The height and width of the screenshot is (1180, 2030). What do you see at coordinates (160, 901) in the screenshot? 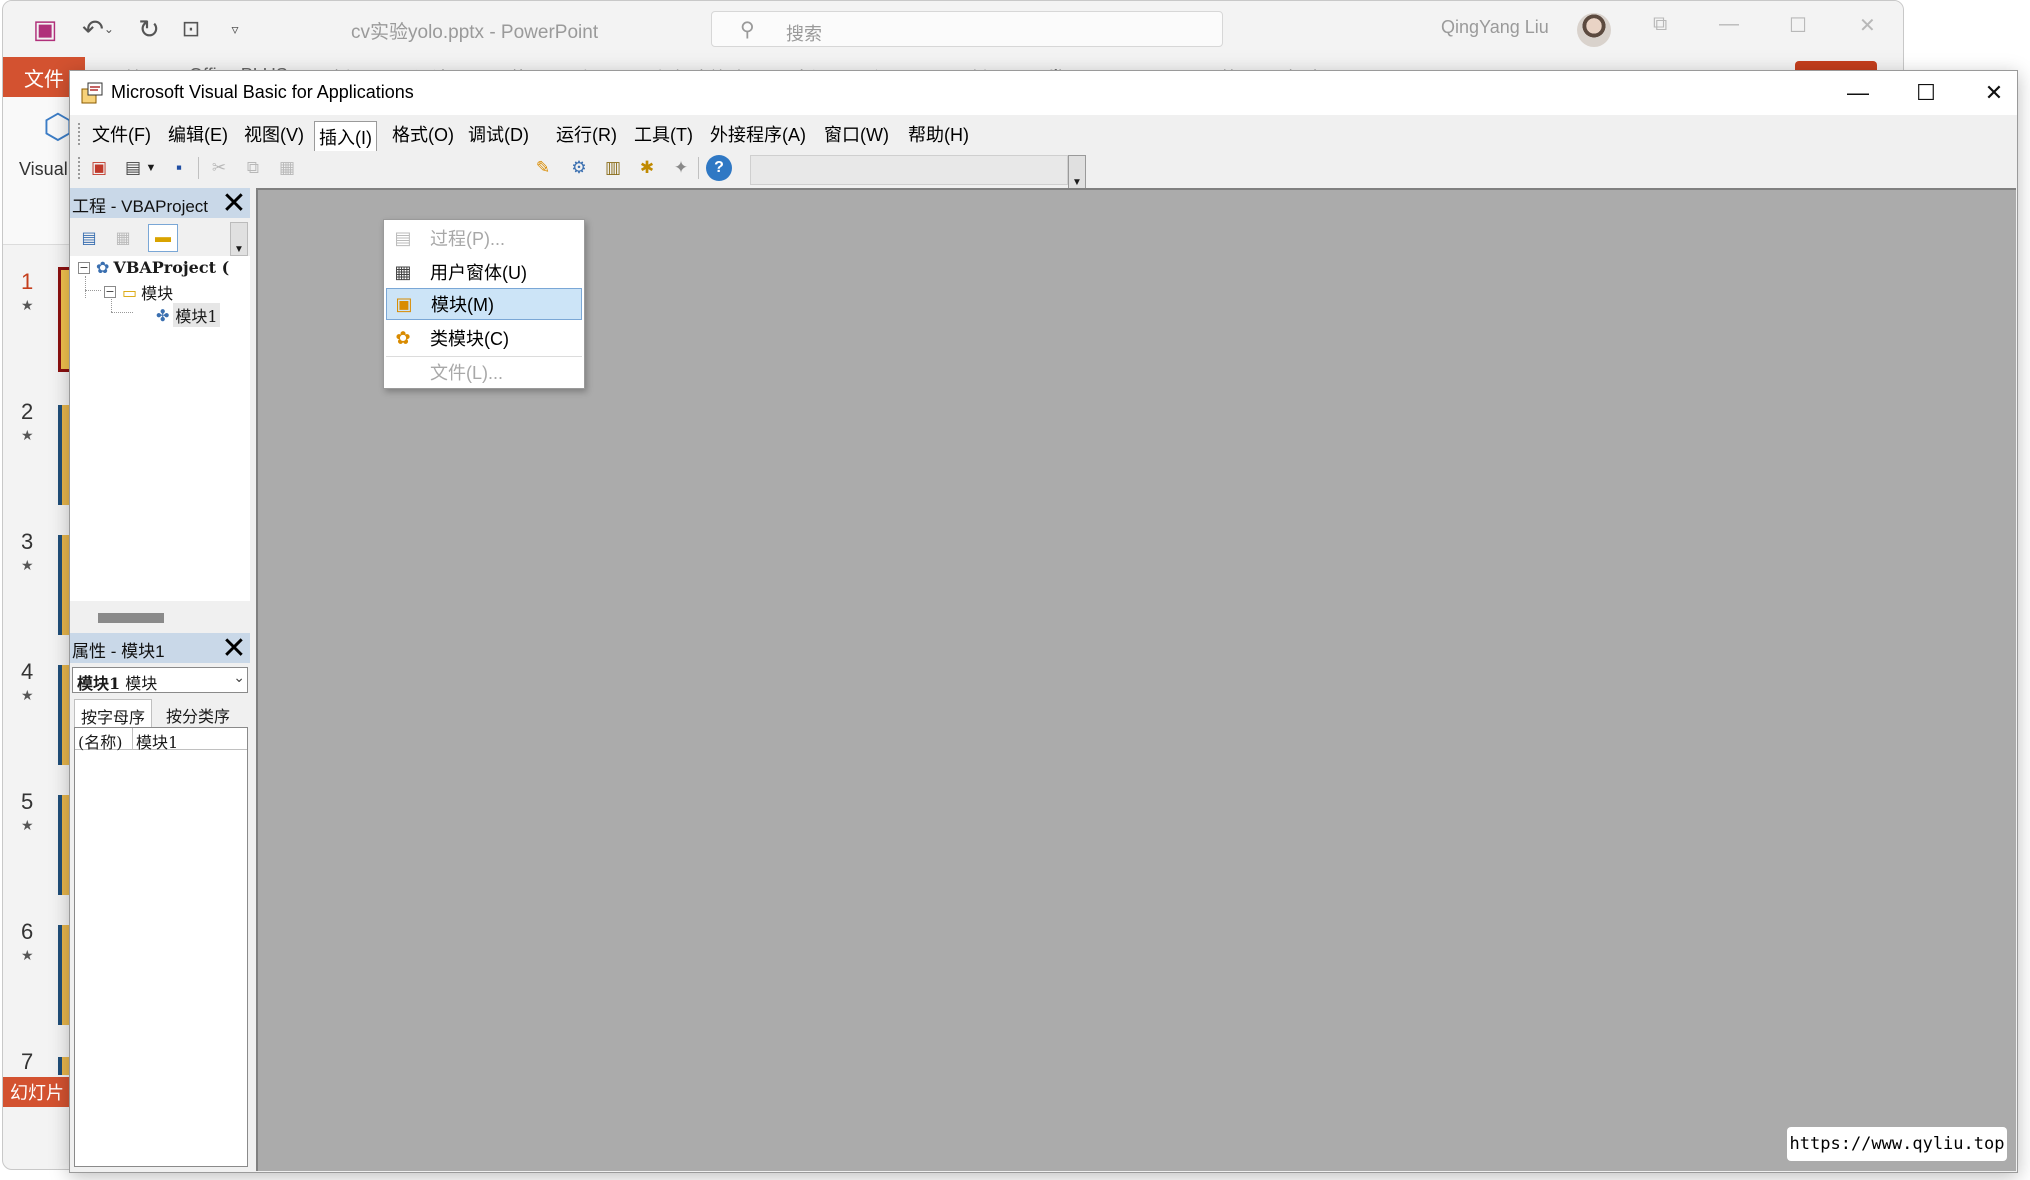
I see `properties-window: 属性 - 模块1 ✕ 模块1 模块 ⌄ 按字母序 按分类序 (名称) 模块1` at bounding box center [160, 901].